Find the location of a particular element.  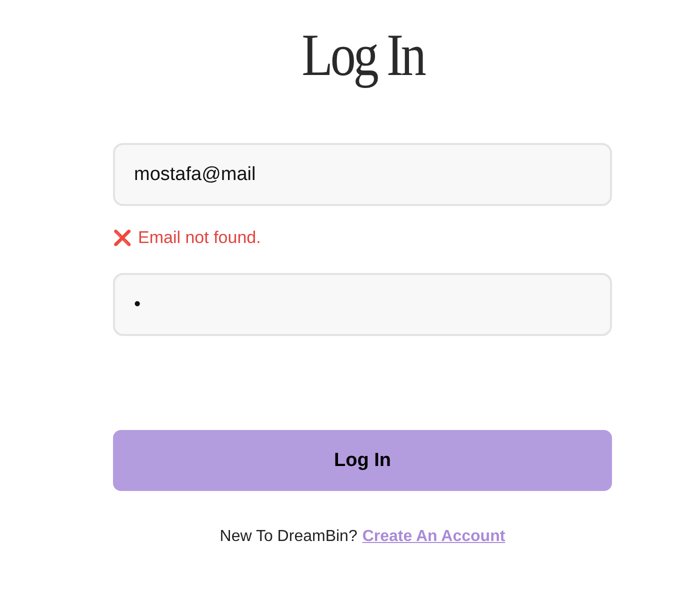

error-icon: ❌ is located at coordinates (122, 238).